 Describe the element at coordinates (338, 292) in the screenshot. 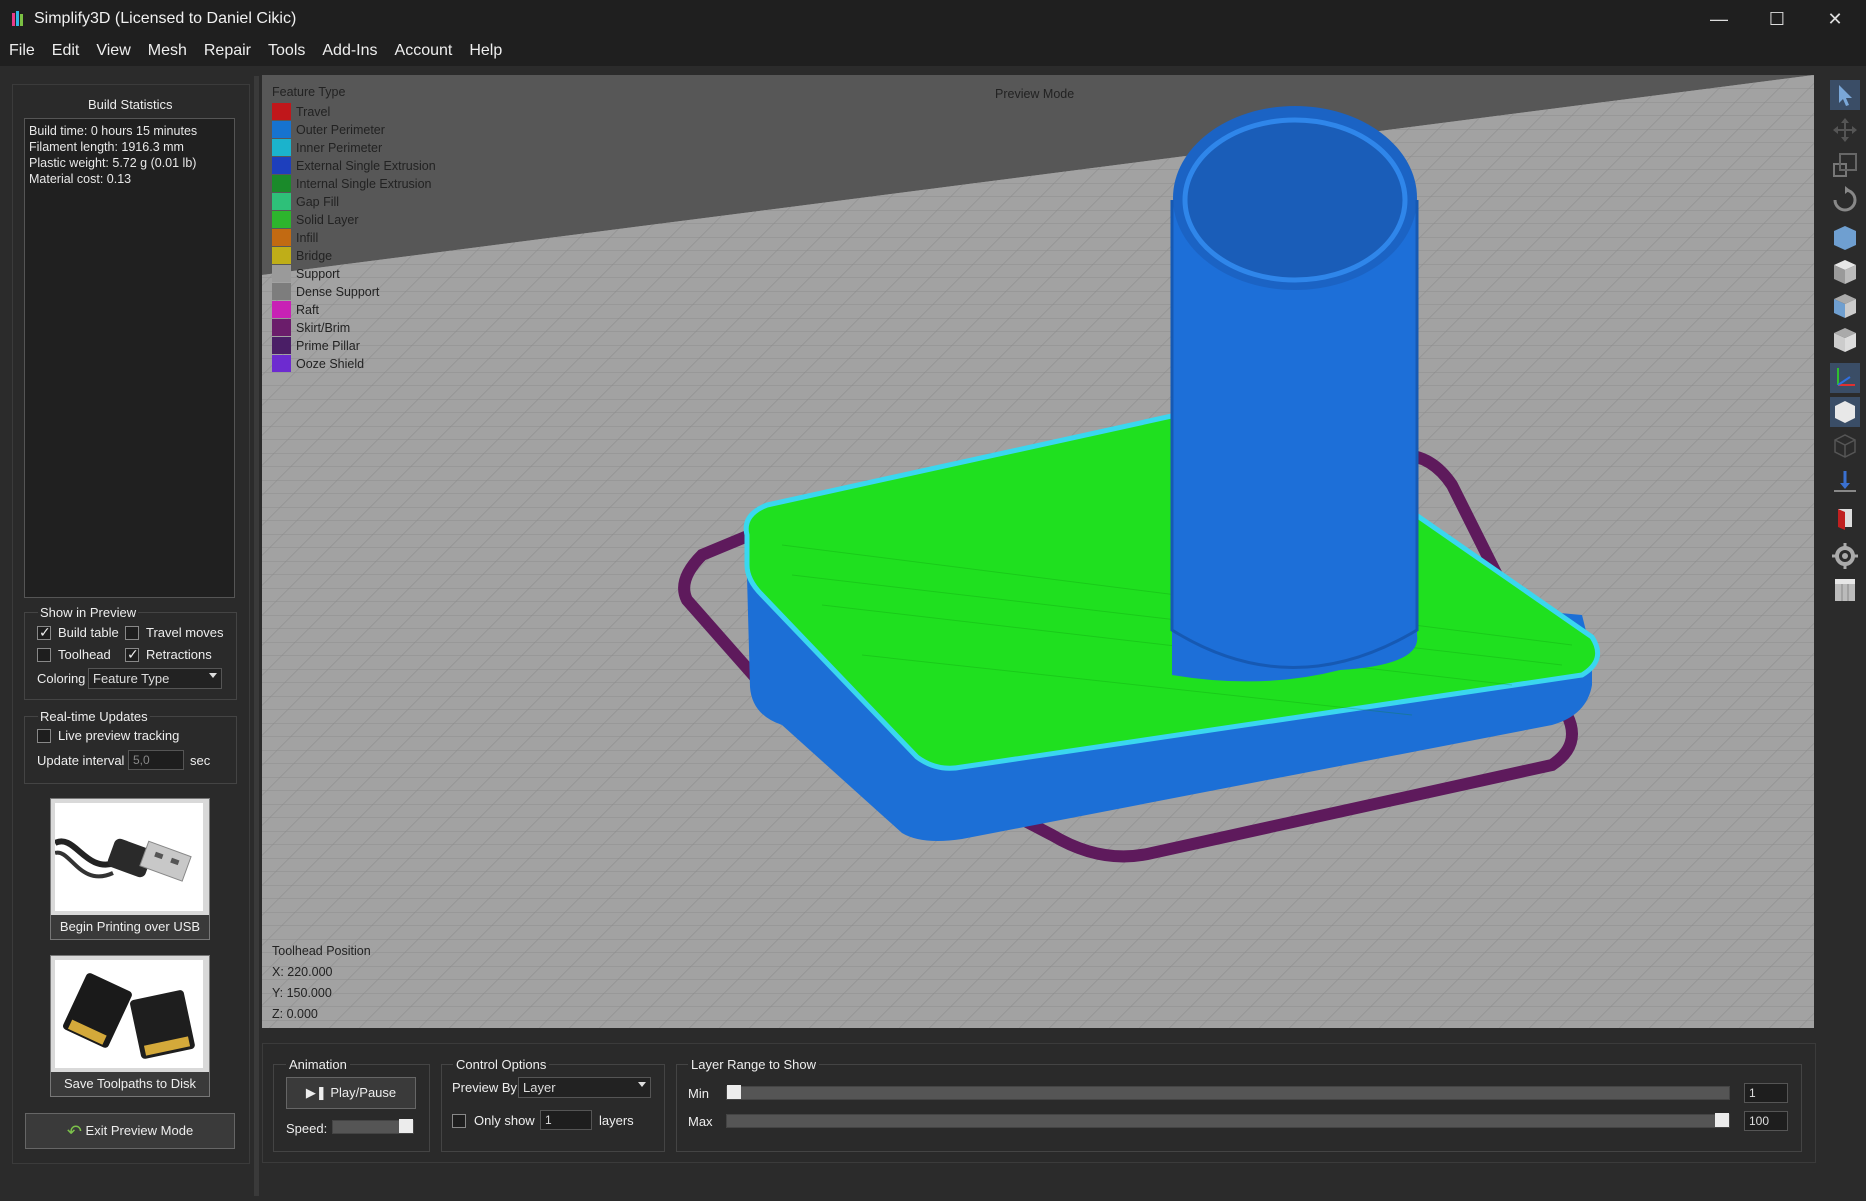

I see `legend-label: Dense Support` at that location.